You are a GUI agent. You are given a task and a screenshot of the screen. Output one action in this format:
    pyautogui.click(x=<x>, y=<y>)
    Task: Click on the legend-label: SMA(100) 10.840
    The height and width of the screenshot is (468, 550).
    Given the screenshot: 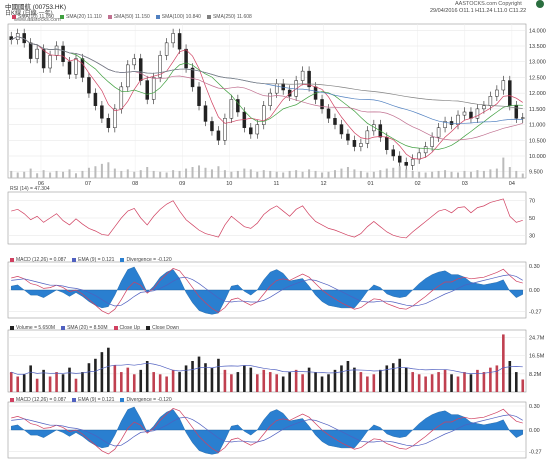 What is the action you would take?
    pyautogui.click(x=181, y=17)
    